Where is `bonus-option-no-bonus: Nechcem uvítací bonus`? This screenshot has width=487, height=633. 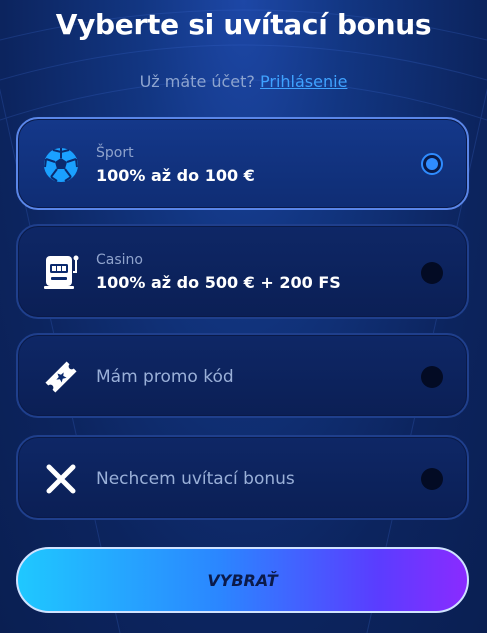 bonus-option-no-bonus: Nechcem uvítací bonus is located at coordinates (242, 477).